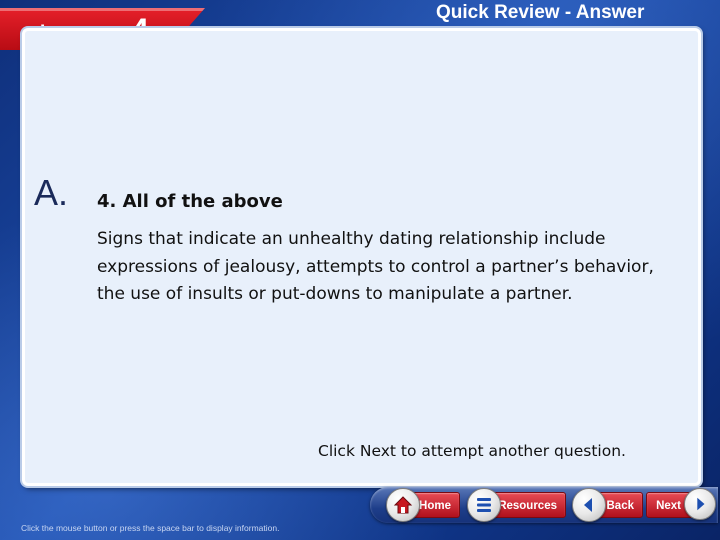 This screenshot has height=540, width=720. Describe the element at coordinates (700, 504) in the screenshot. I see `next-arrow-icon` at that location.